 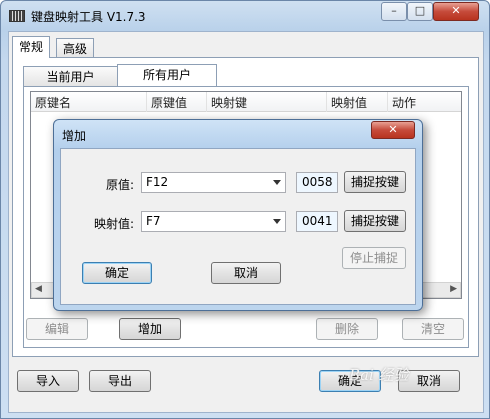 What do you see at coordinates (213, 221) in the screenshot?
I see `mapped-key-select: F7` at bounding box center [213, 221].